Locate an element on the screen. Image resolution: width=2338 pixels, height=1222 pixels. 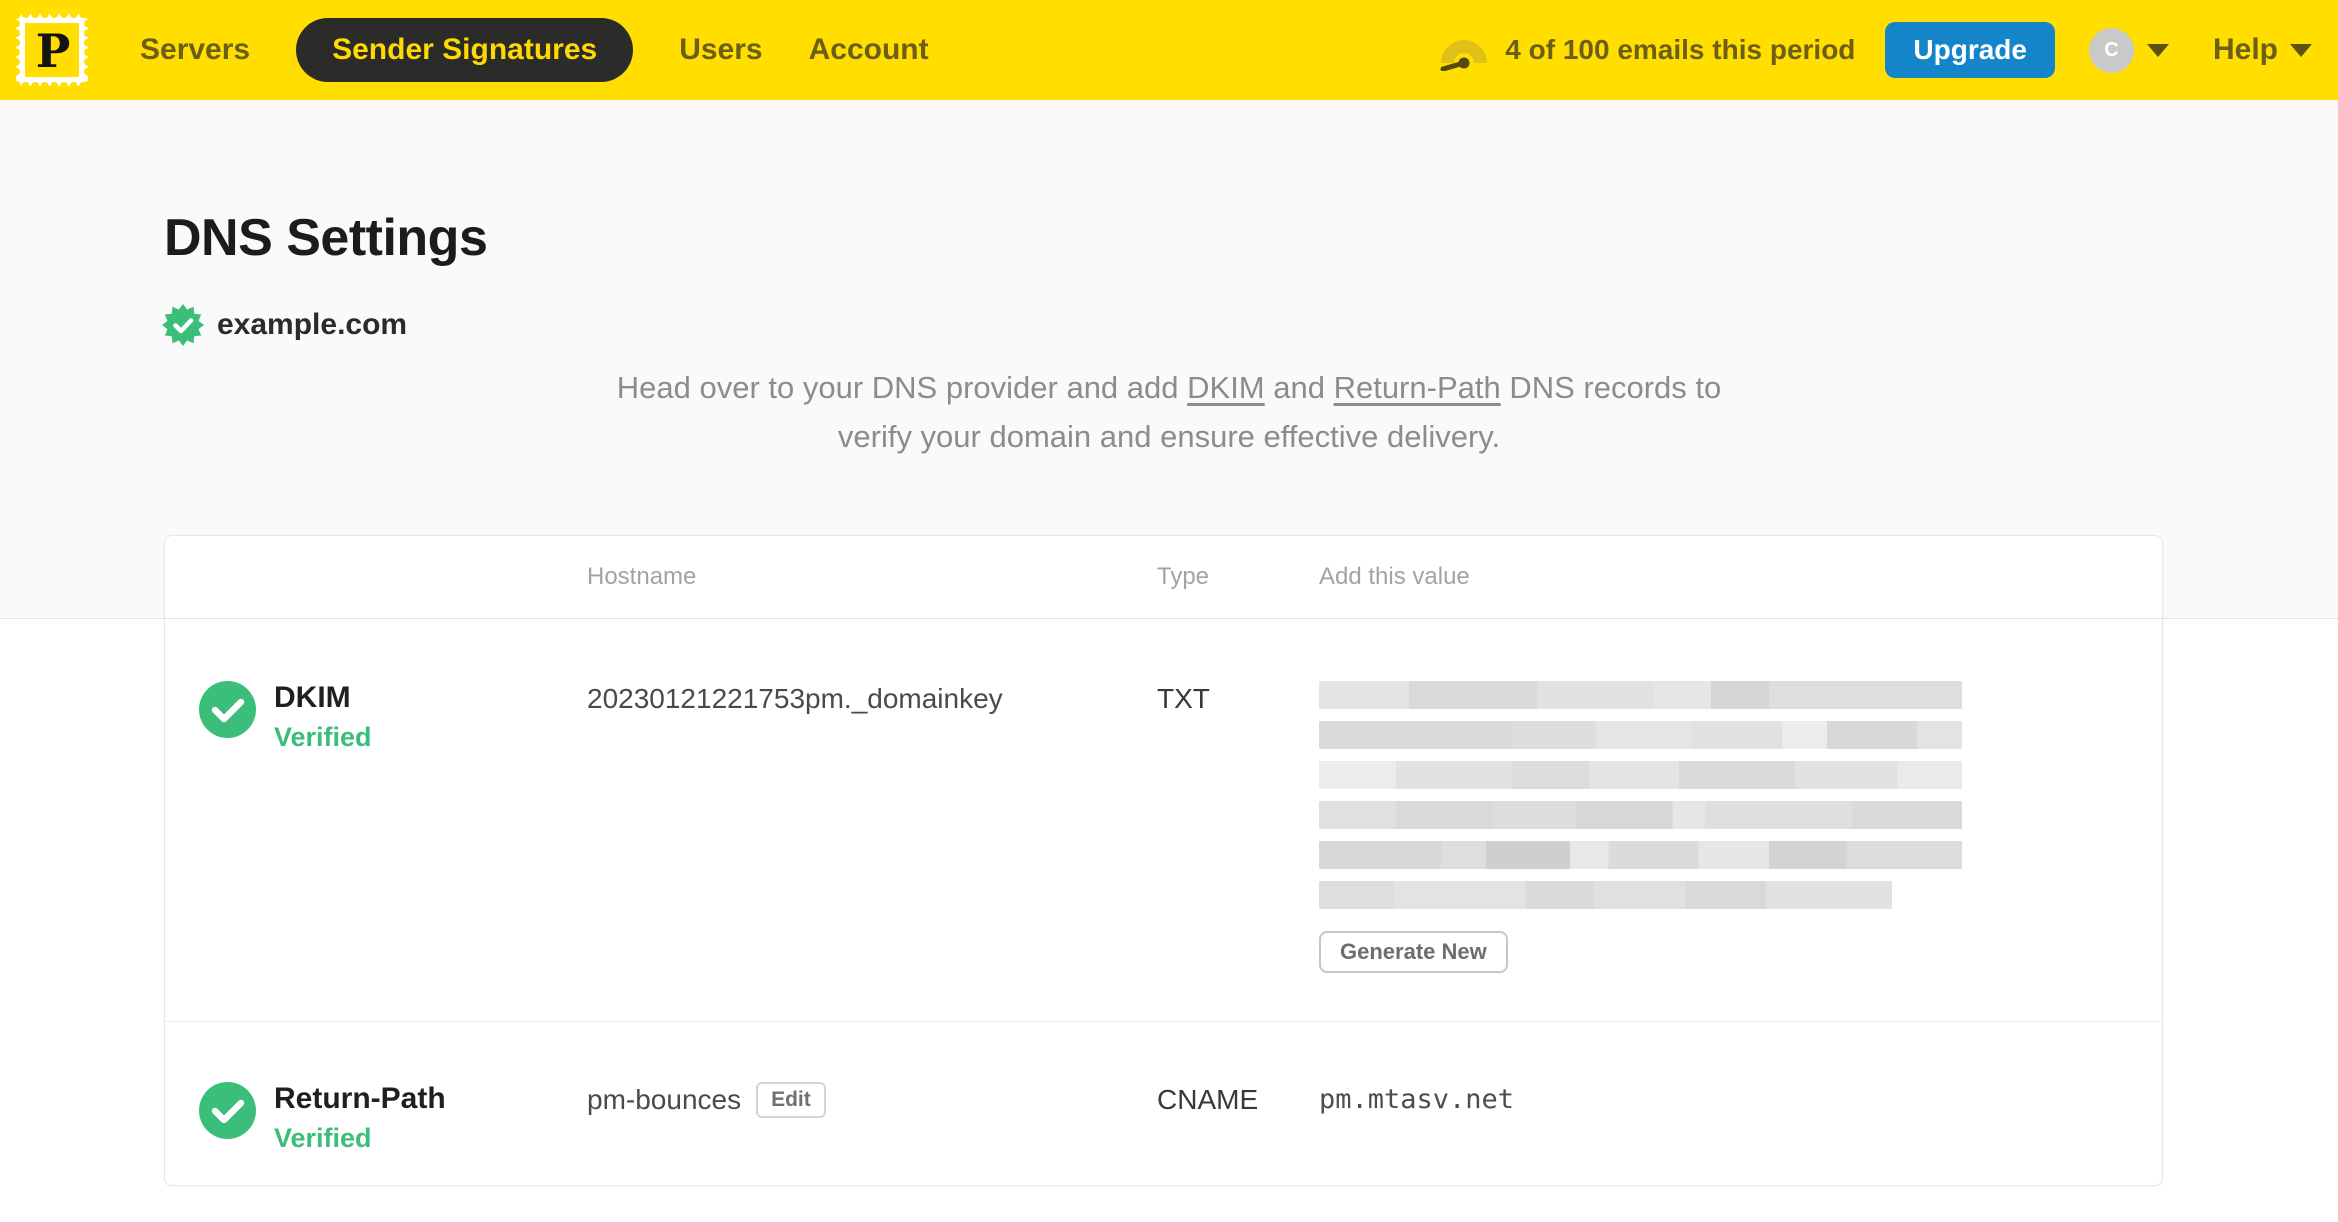
nav-item-sender-signatures: Sender Signatures is located at coordinates (465, 50).